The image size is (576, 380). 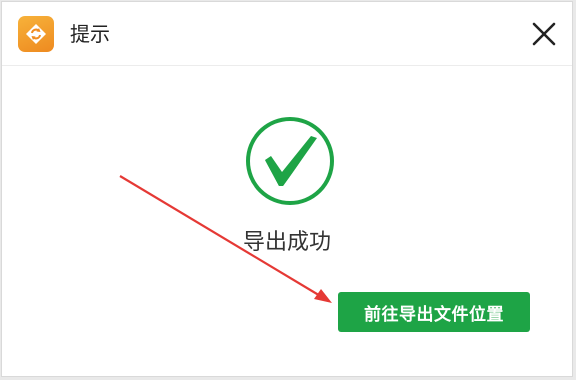 What do you see at coordinates (290, 161) in the screenshot?
I see `check-circle-icon` at bounding box center [290, 161].